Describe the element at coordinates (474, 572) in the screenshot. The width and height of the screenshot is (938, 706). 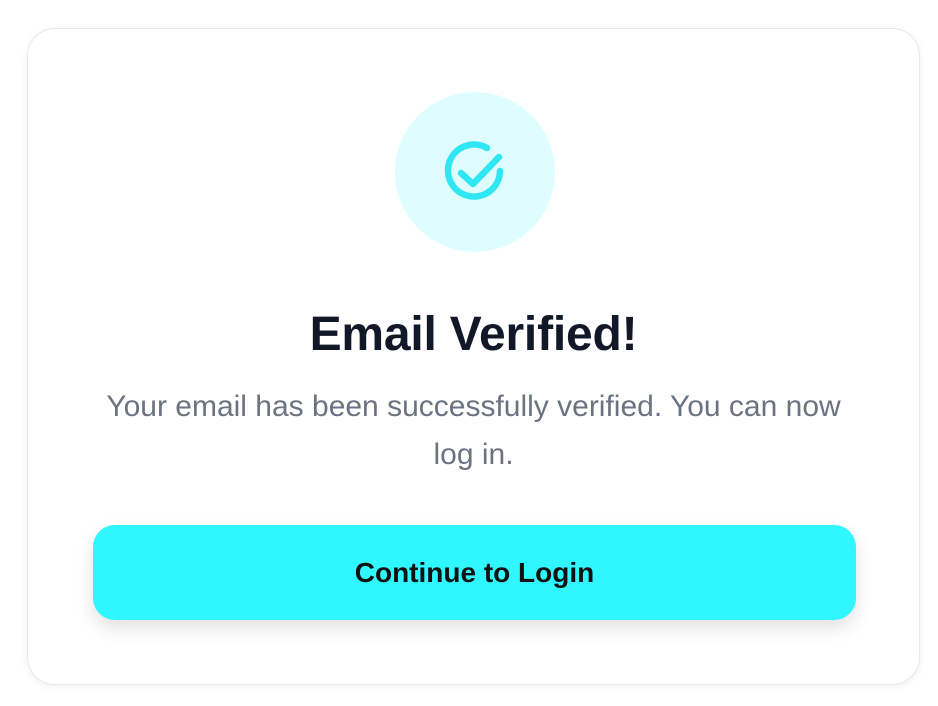
I see `continue-to-login-button: Continue to Login` at that location.